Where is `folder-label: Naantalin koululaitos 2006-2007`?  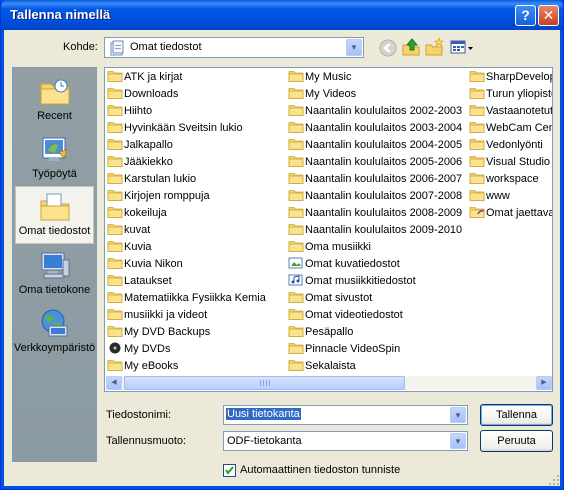
folder-label: Naantalin koululaitos 2006-2007 is located at coordinates (384, 179).